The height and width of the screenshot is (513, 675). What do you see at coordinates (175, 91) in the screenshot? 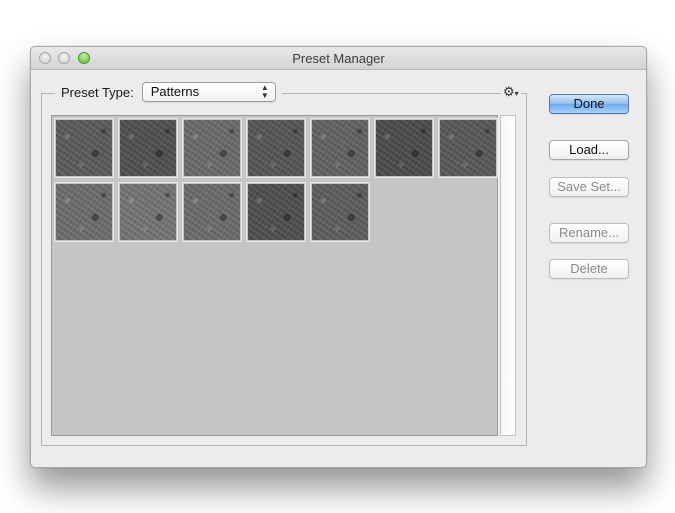
I see `preset-type-value: Patterns` at bounding box center [175, 91].